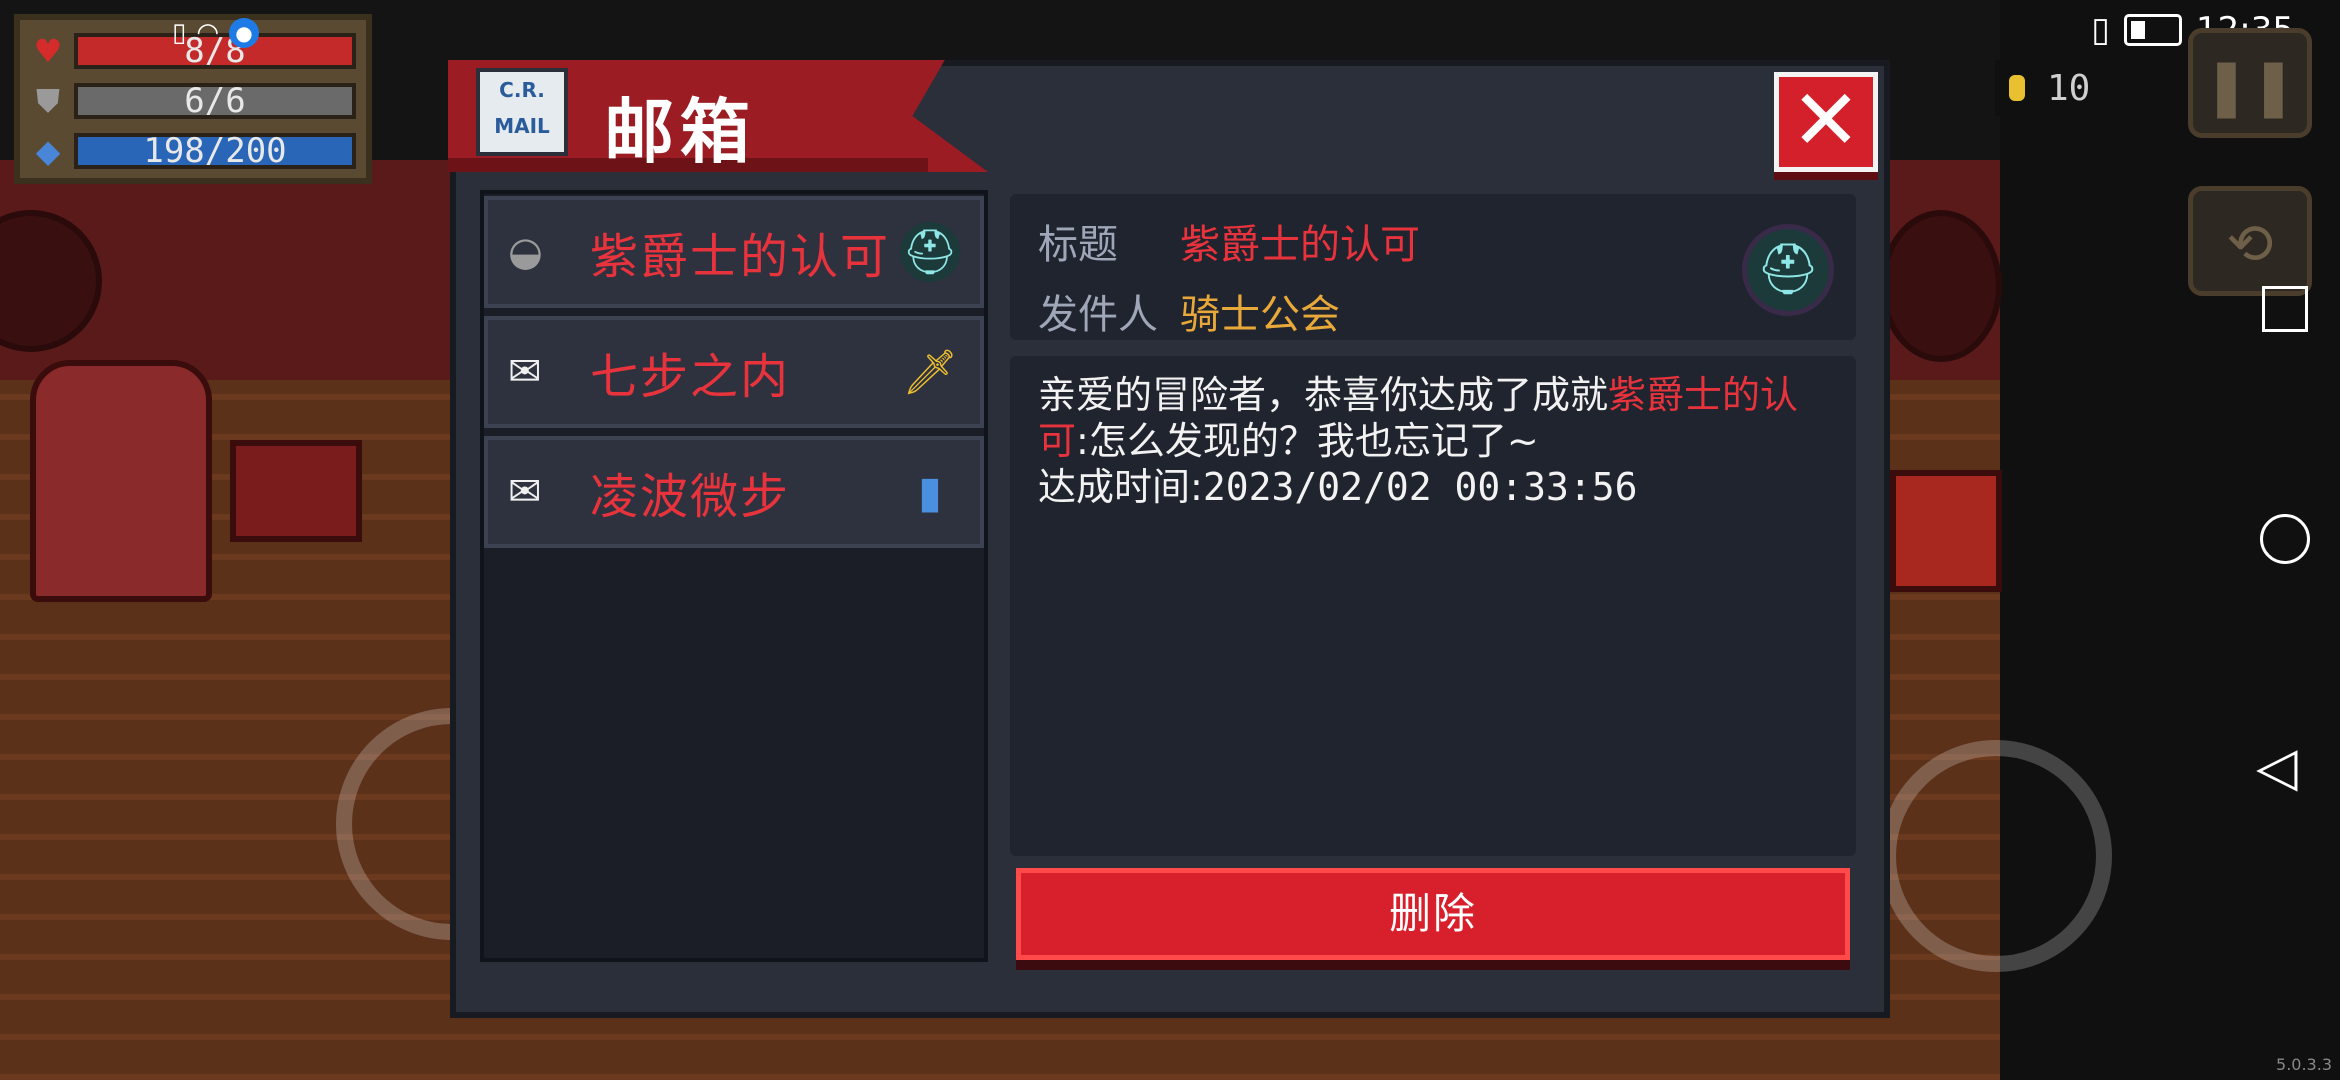  Describe the element at coordinates (179, 33) in the screenshot. I see `sim-icon: ▯` at that location.